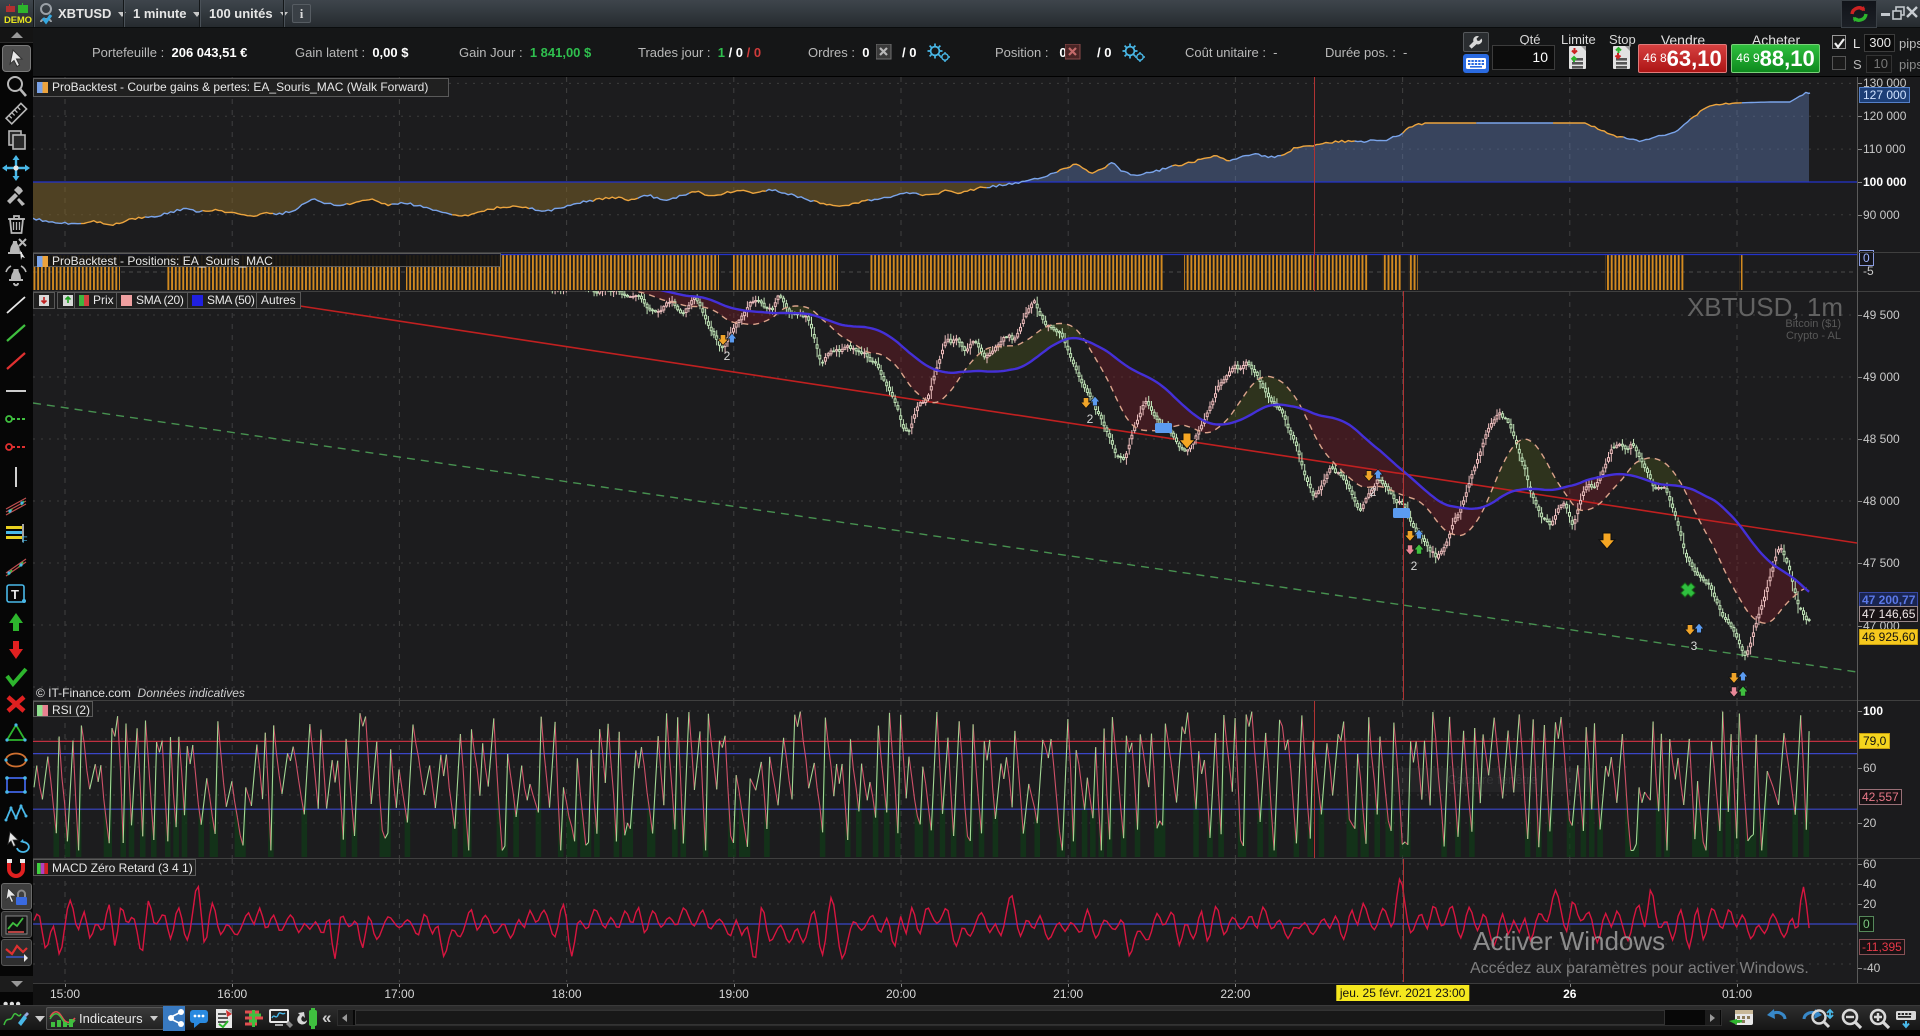  What do you see at coordinates (25, 540) in the screenshot?
I see `svg-text: F` at bounding box center [25, 540].